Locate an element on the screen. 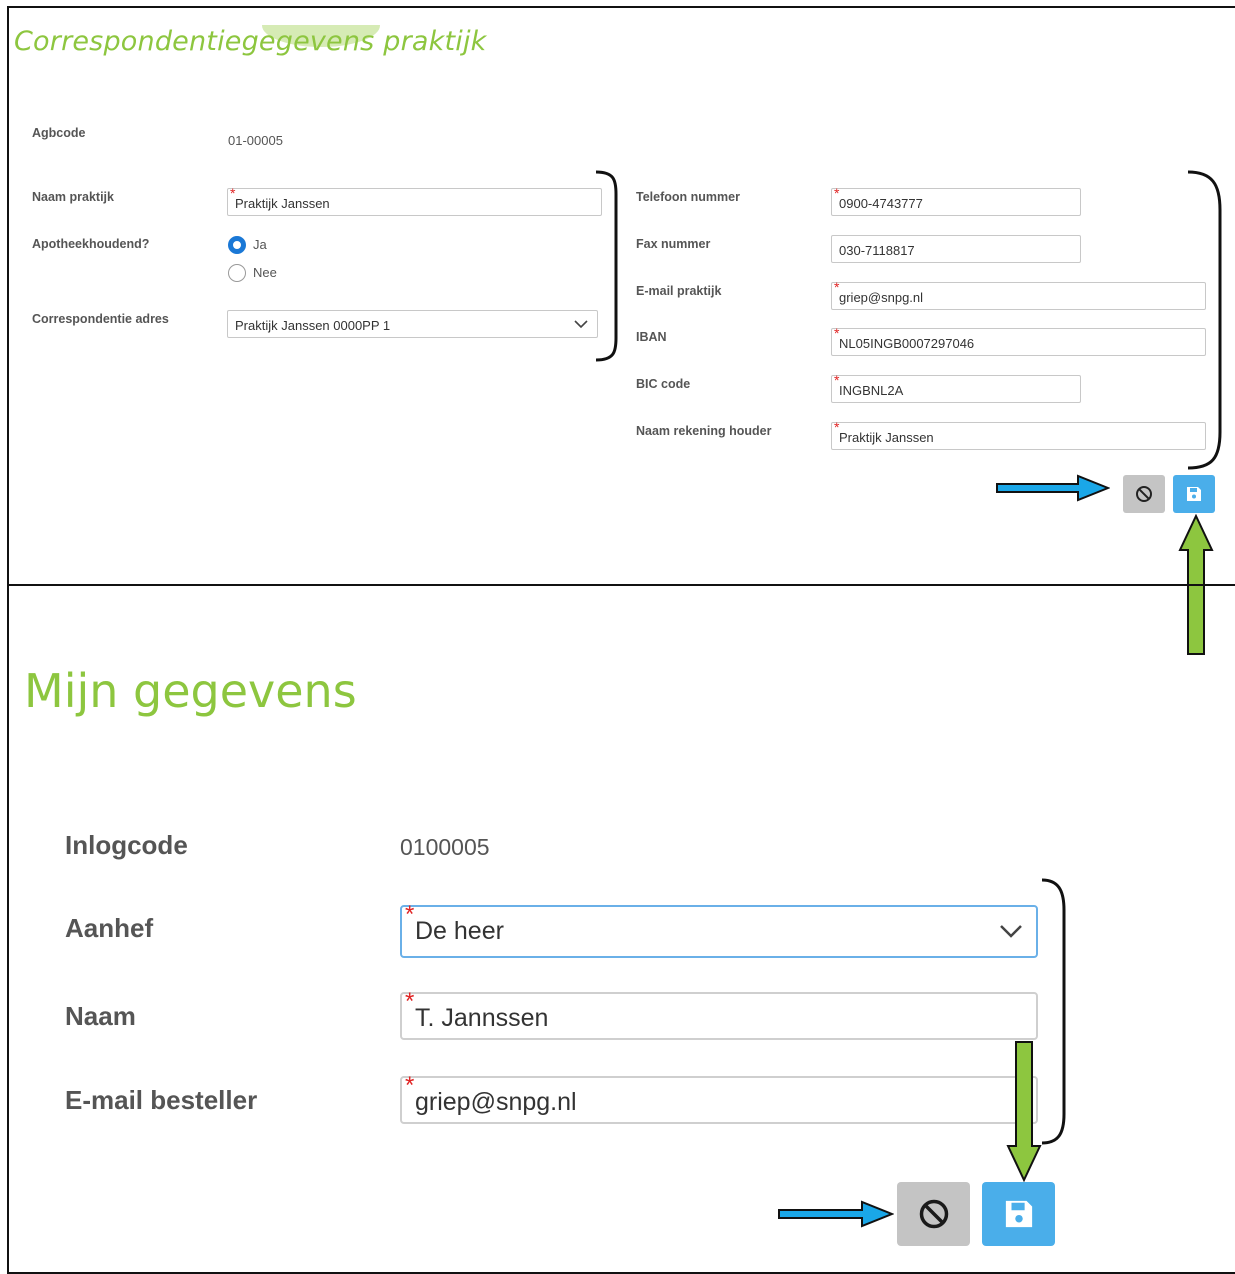 The height and width of the screenshot is (1274, 1235). cancel-button is located at coordinates (933, 1214).